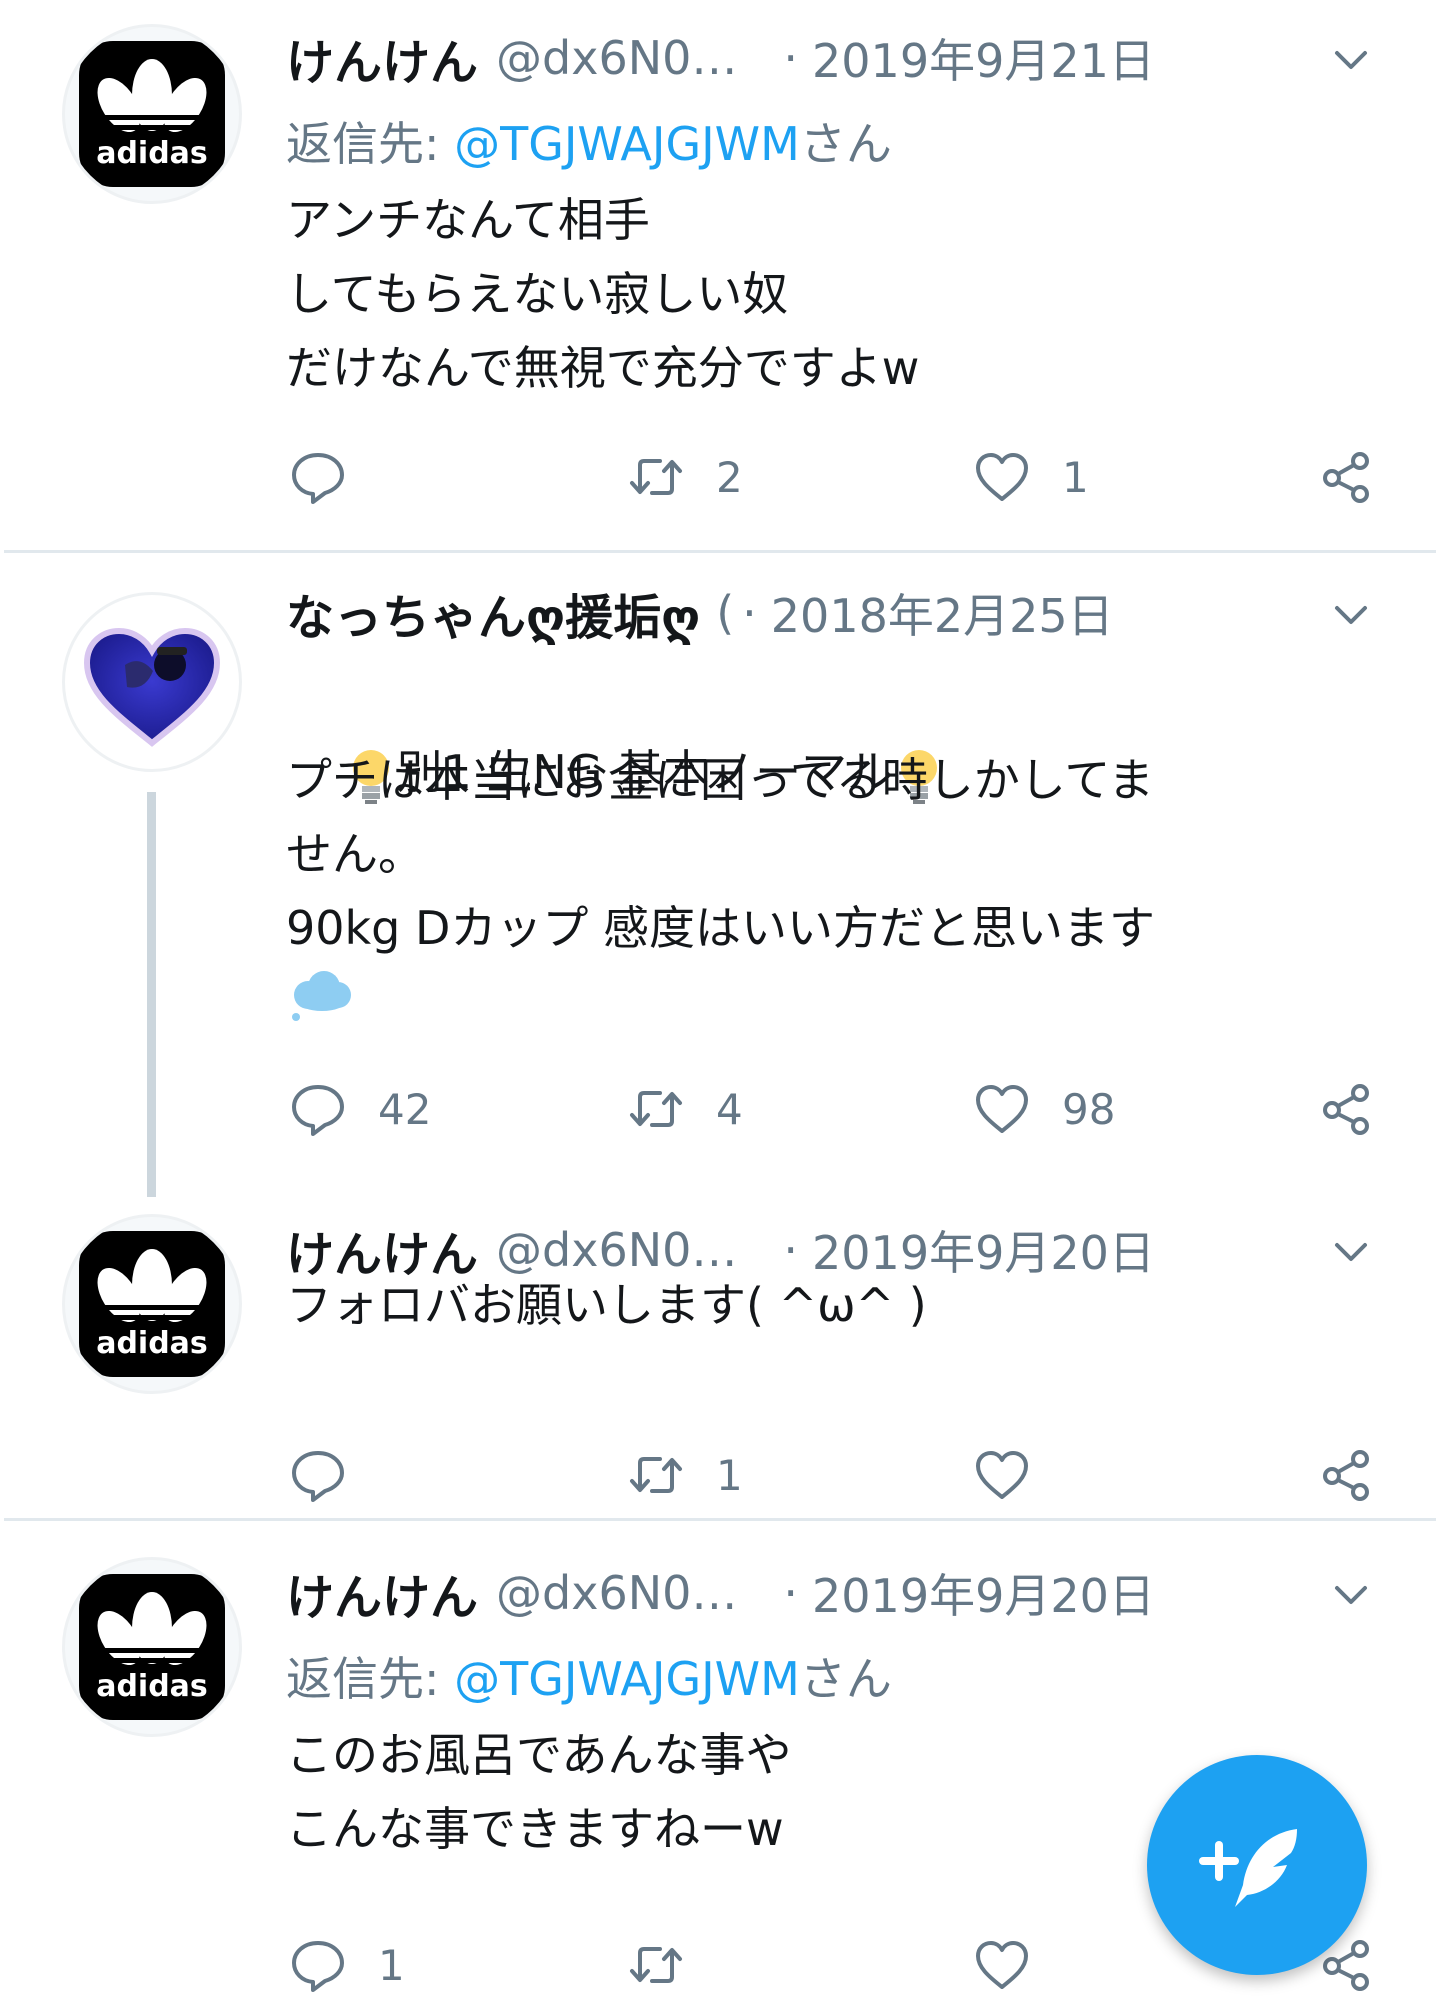  I want to click on like-count: 98, so click(1089, 1109).